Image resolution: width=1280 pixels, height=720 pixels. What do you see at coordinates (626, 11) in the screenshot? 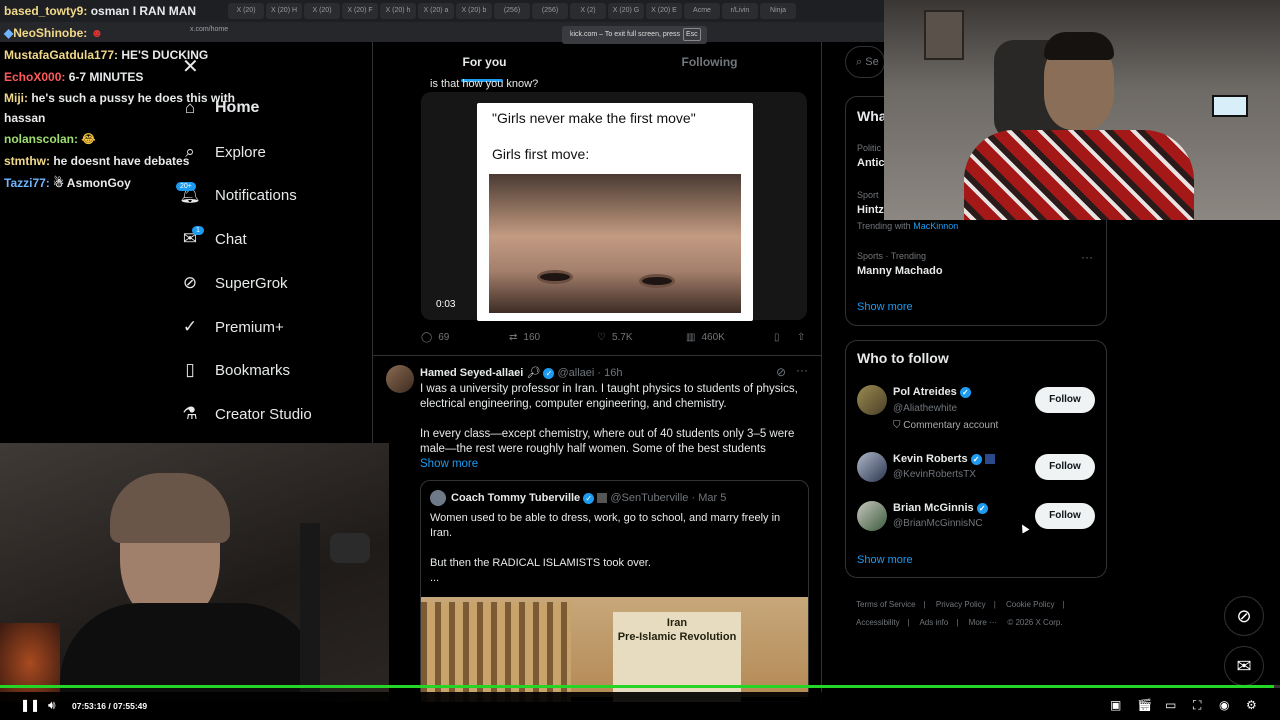
I see `browser-tab: X (20) G` at bounding box center [626, 11].